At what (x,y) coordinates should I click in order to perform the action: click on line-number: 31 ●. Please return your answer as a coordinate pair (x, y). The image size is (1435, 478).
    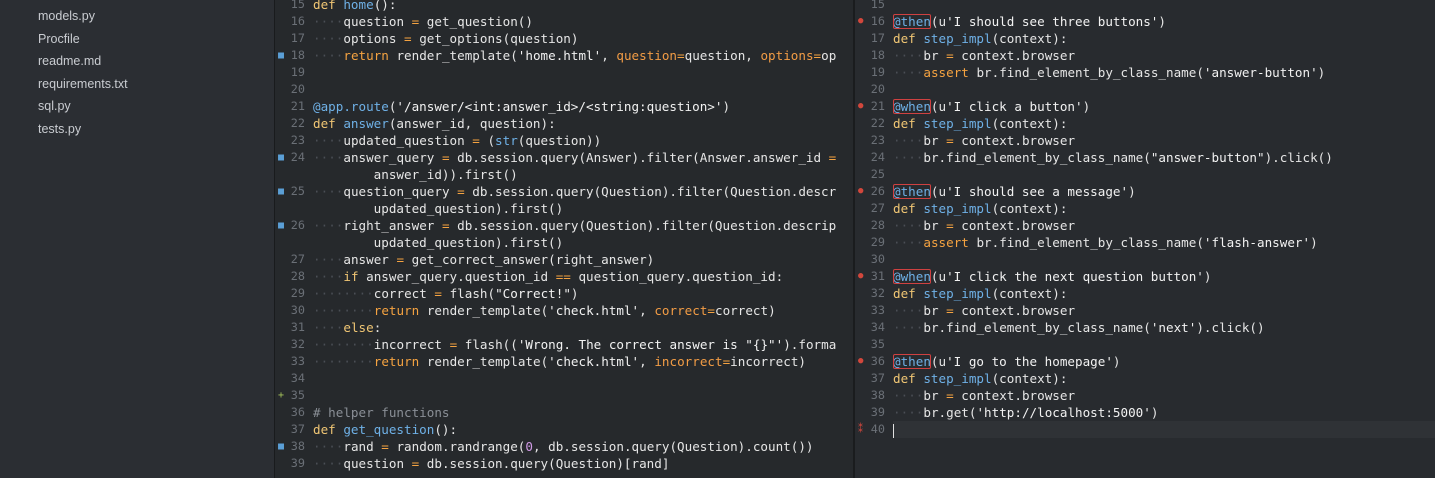
    Looking at the image, I should click on (871, 276).